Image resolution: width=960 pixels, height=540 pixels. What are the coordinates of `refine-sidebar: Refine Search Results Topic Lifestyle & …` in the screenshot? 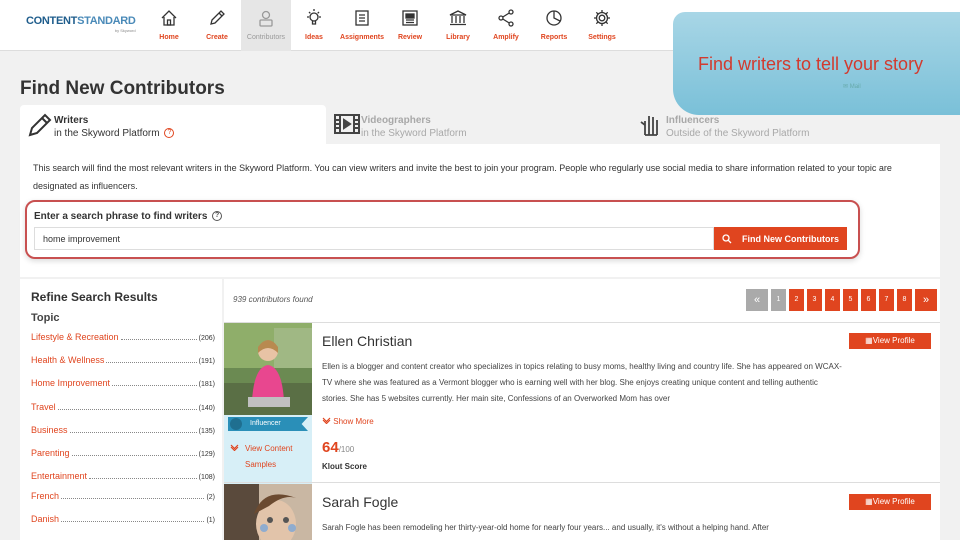 It's located at (121, 409).